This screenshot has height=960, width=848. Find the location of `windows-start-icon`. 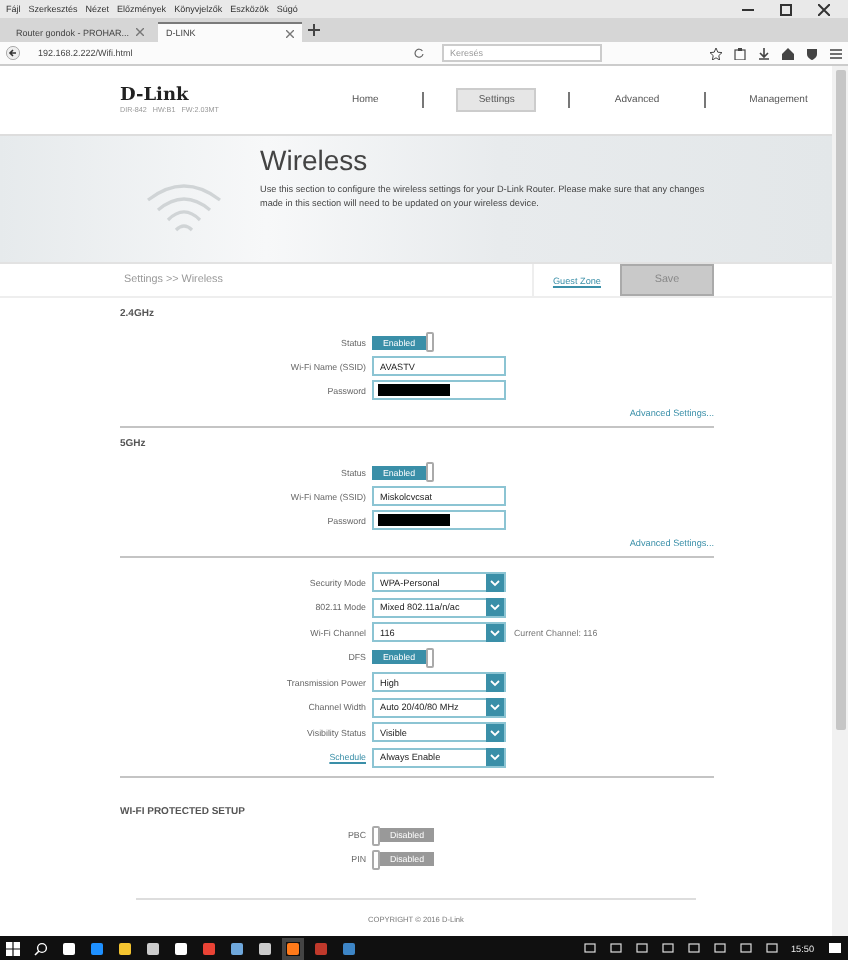

windows-start-icon is located at coordinates (13, 948).